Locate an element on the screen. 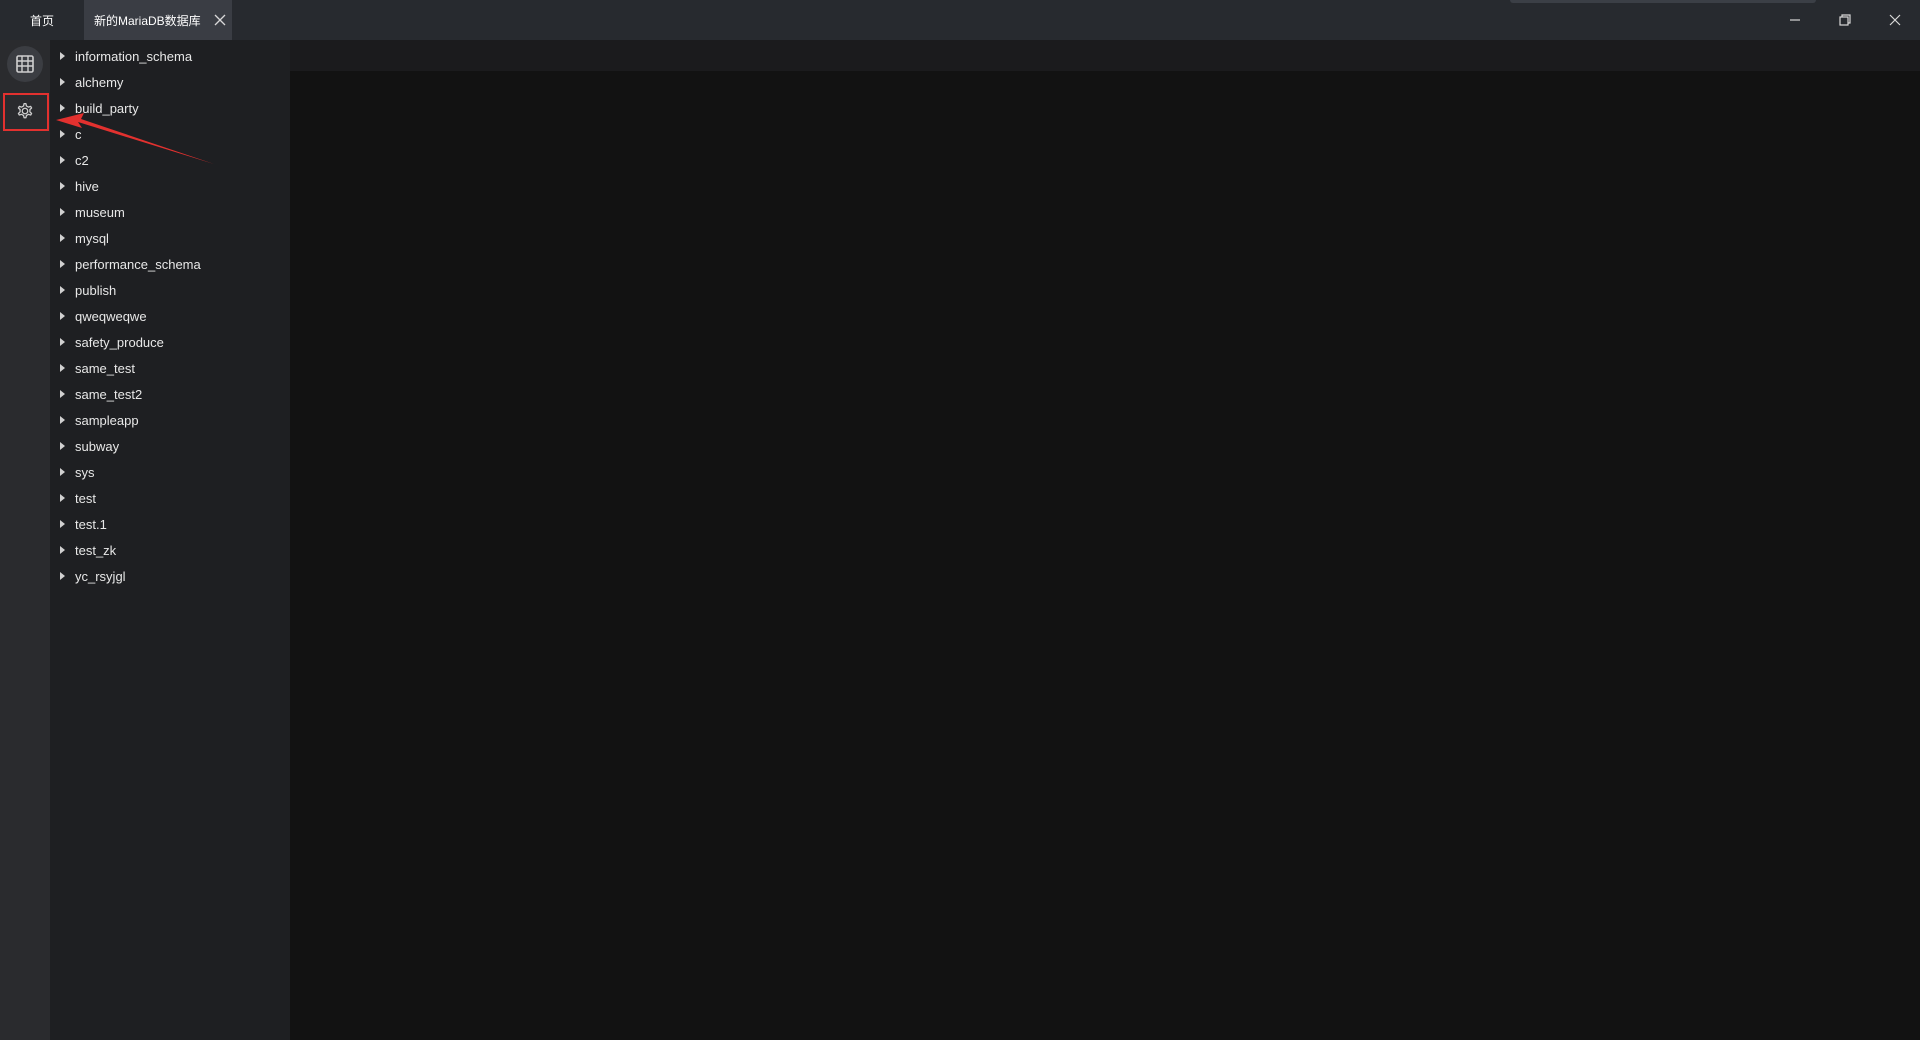 This screenshot has width=1920, height=1040. restore-button is located at coordinates (1845, 20).